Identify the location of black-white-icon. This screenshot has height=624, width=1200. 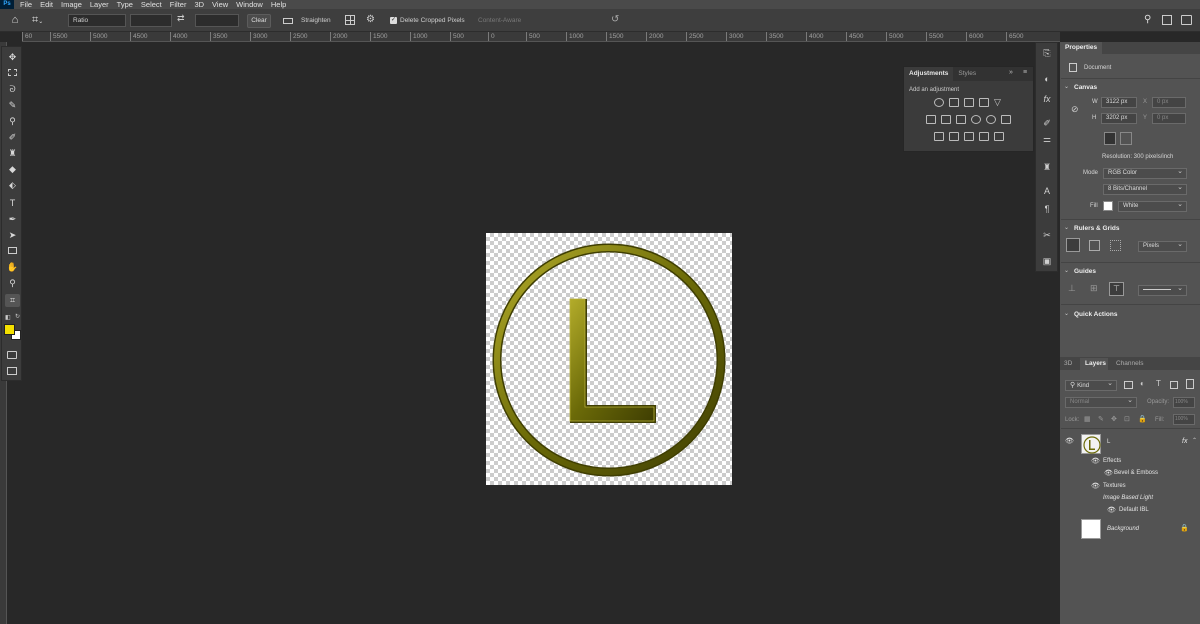
(961, 119).